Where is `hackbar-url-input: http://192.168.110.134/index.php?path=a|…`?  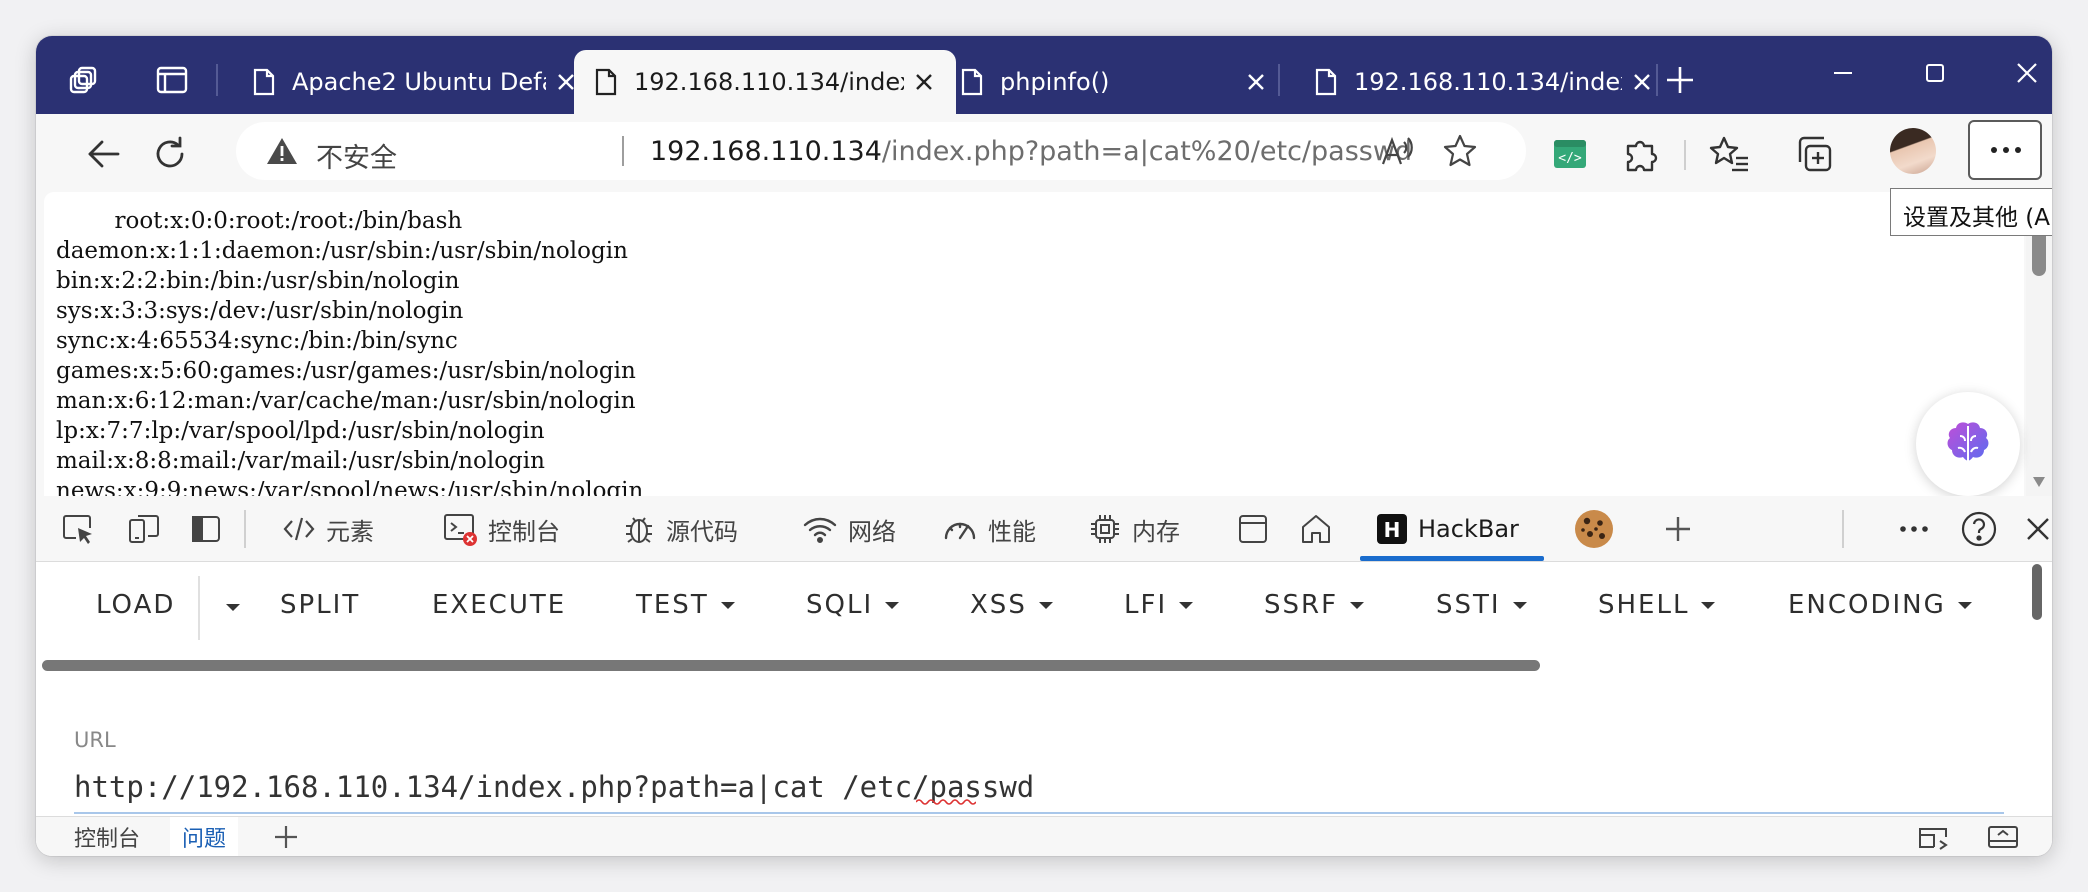 hackbar-url-input: http://192.168.110.134/index.php?path=a|… is located at coordinates (1039, 792).